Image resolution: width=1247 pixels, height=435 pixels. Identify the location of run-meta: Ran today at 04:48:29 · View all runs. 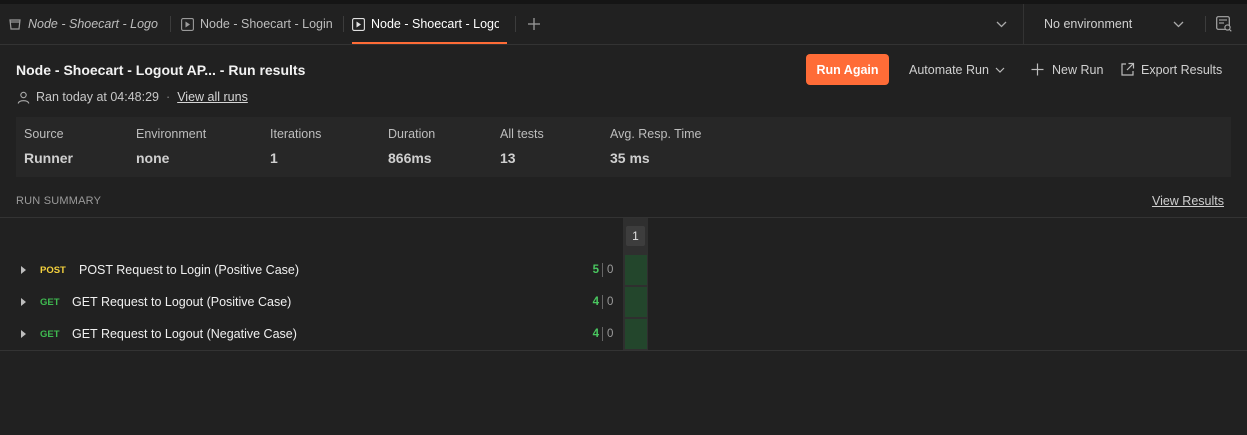
(132, 97).